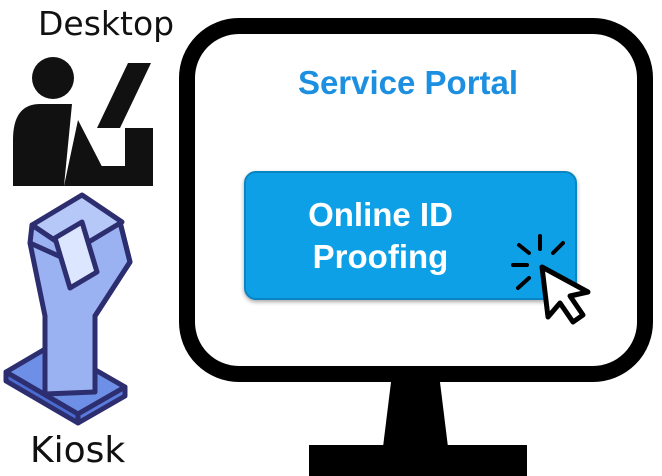 This screenshot has width=662, height=476. Describe the element at coordinates (410, 235) in the screenshot. I see `online-id-proofing-button: Online ID Proofing` at that location.